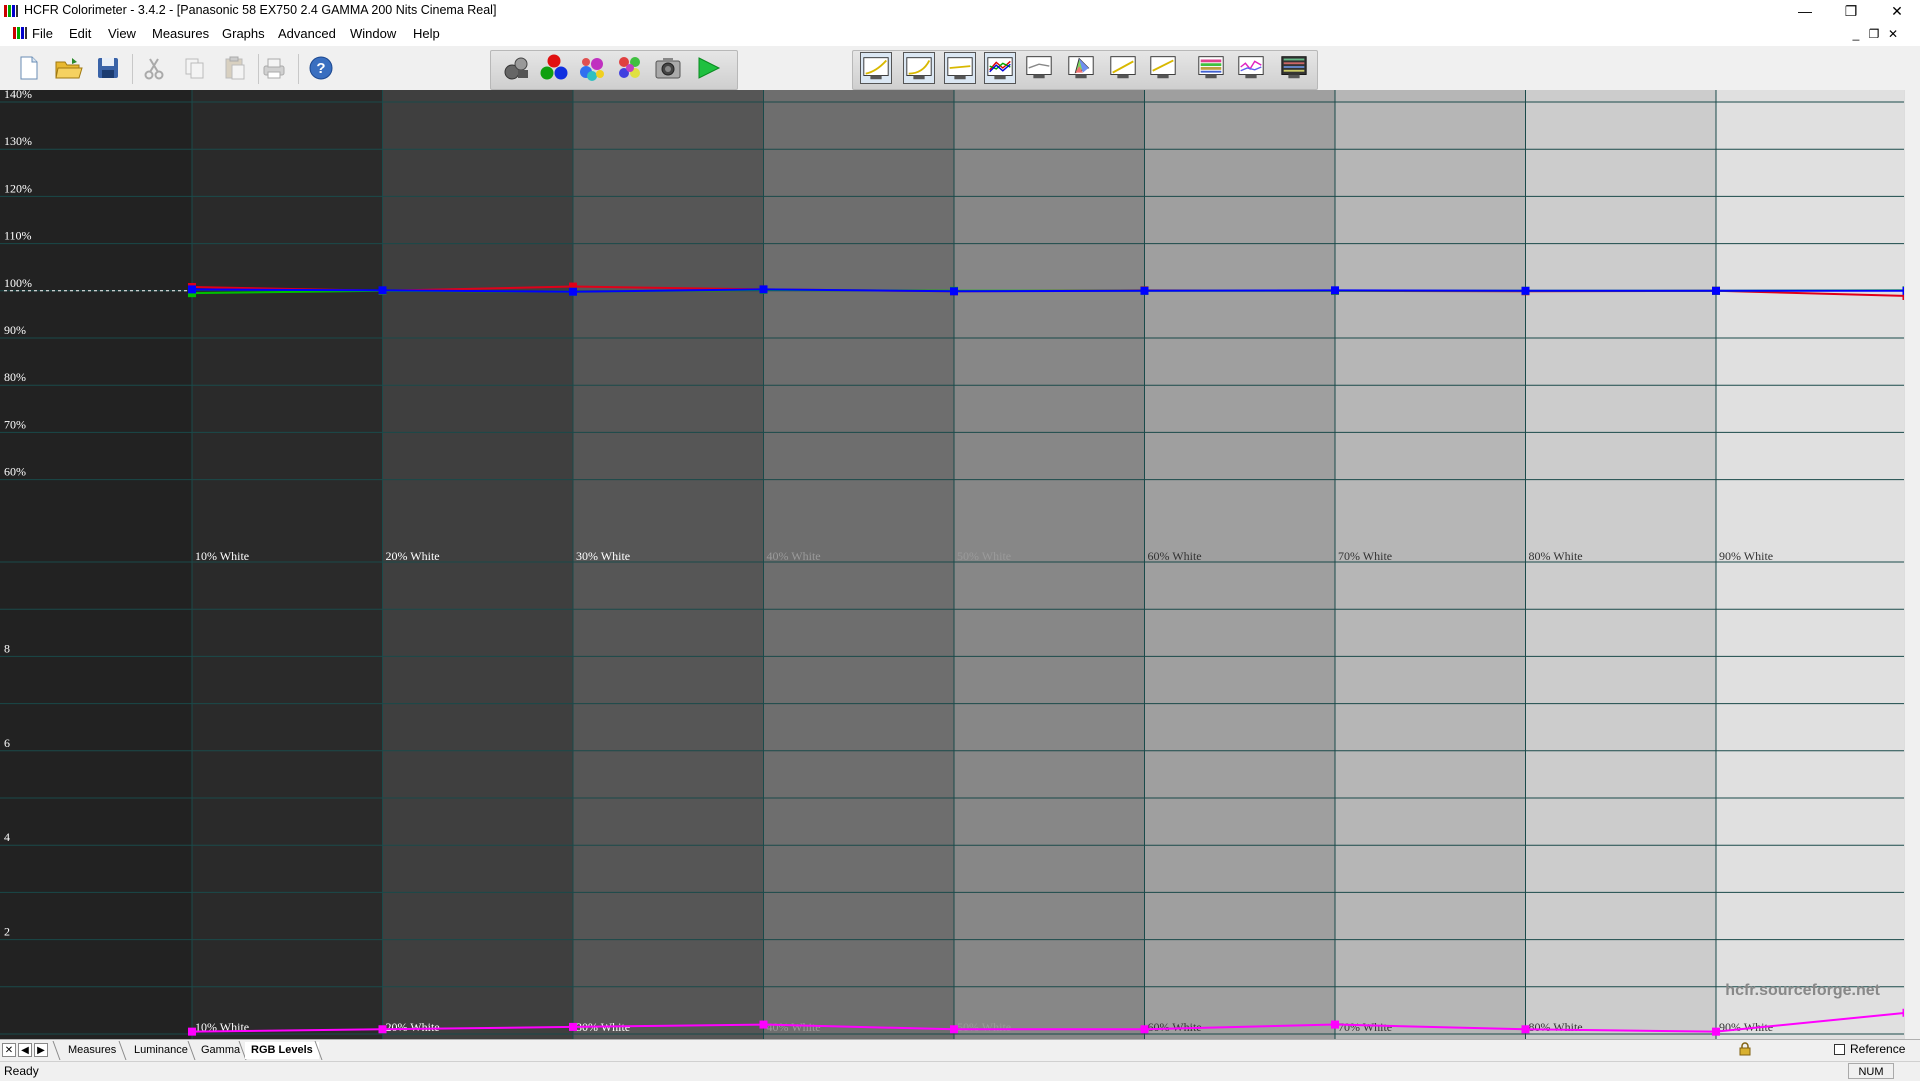 The width and height of the screenshot is (1920, 1081). What do you see at coordinates (1082, 68) in the screenshot?
I see `cie-chart-icon` at bounding box center [1082, 68].